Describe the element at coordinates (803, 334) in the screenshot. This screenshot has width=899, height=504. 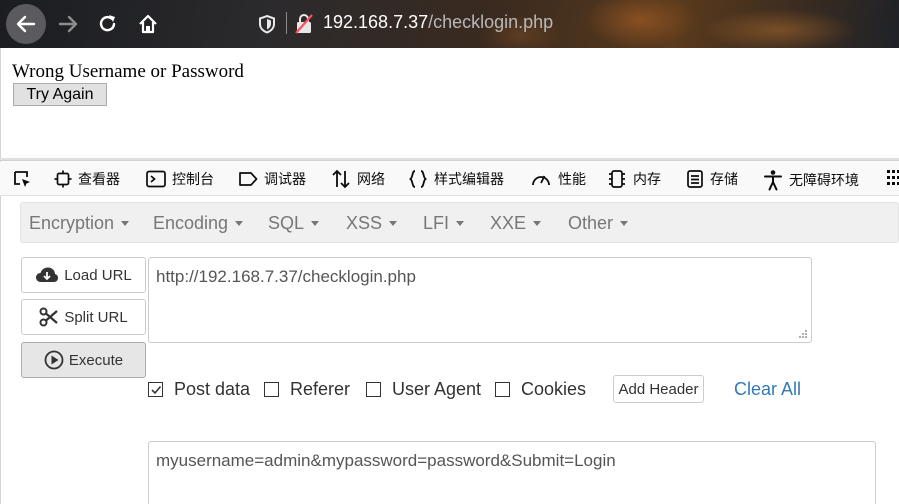
I see `resize-grip-icon` at that location.